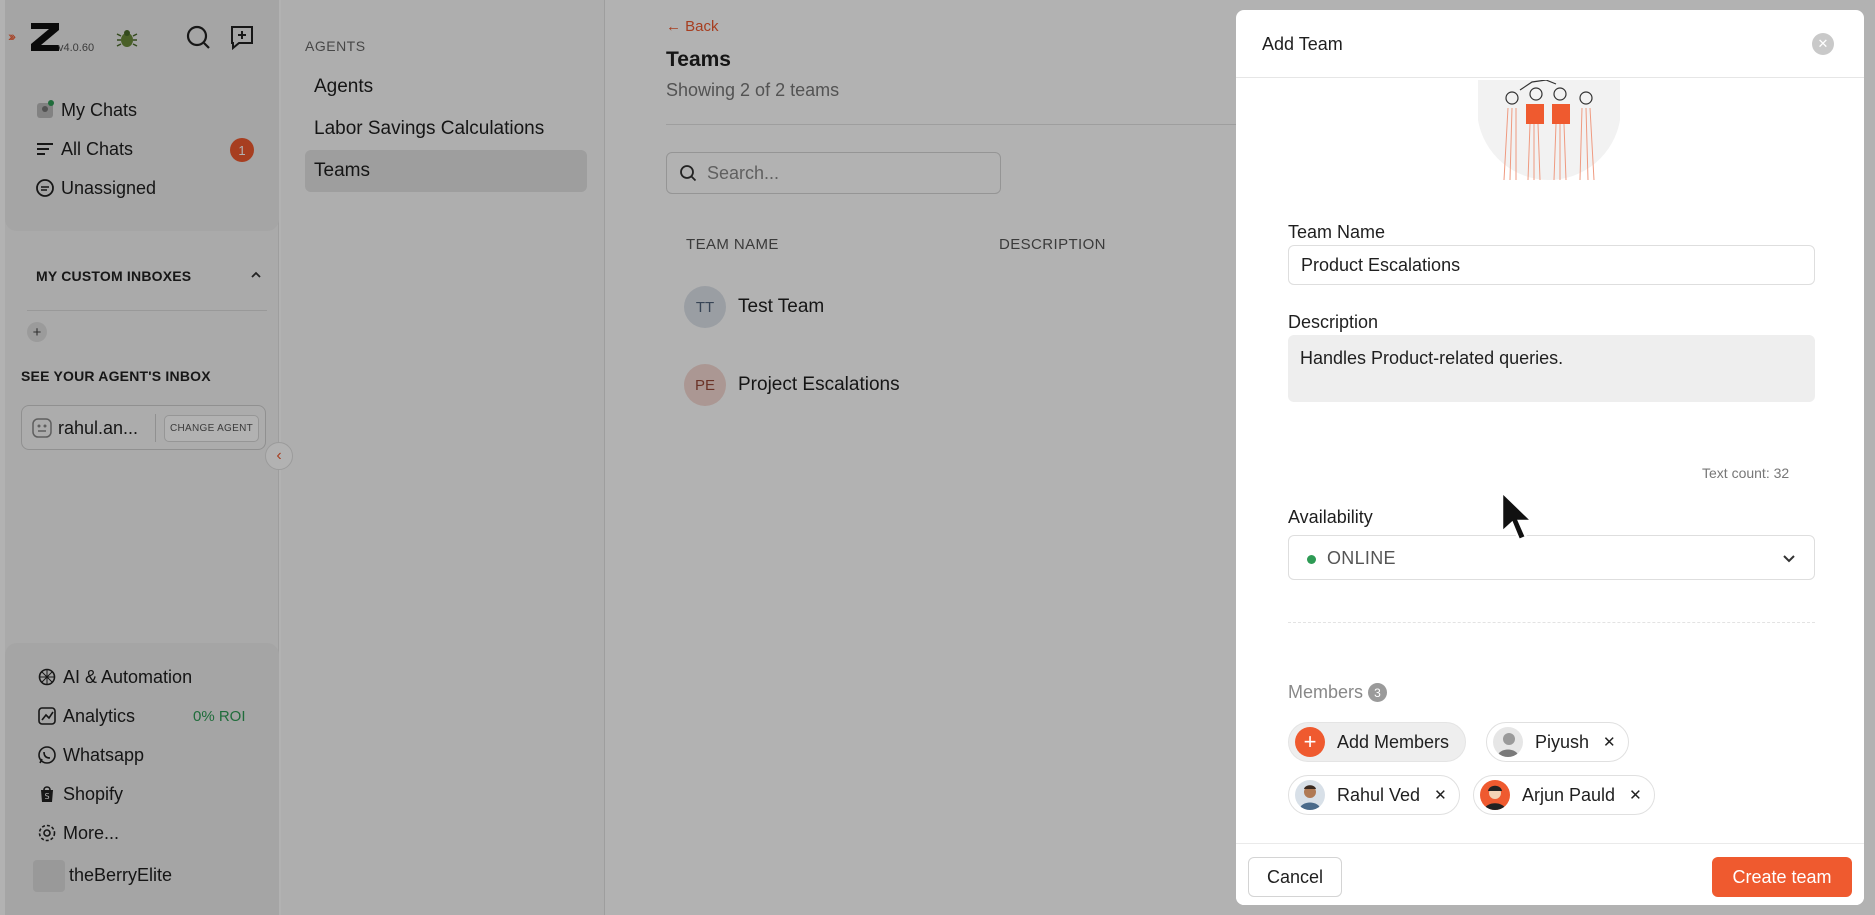  What do you see at coordinates (1379, 794) in the screenshot?
I see `member-name: Rahul Ved` at bounding box center [1379, 794].